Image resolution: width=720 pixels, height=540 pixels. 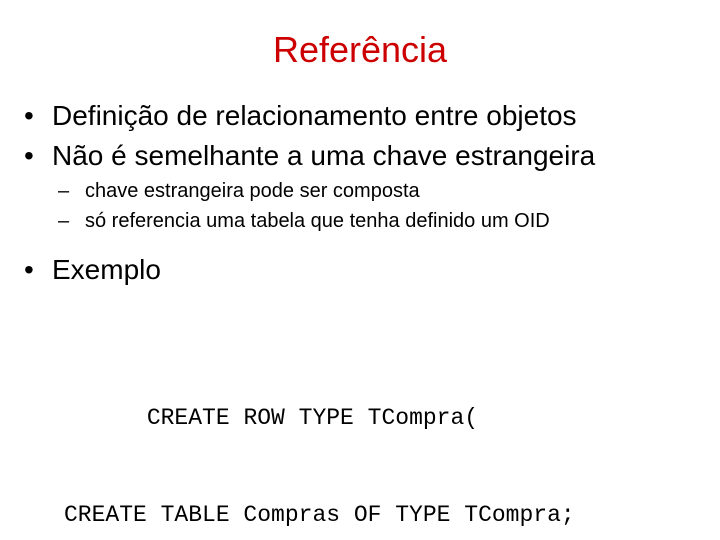 What do you see at coordinates (252, 191) in the screenshot?
I see `sub-bullet-text: chave estrangeira pode ser composta` at bounding box center [252, 191].